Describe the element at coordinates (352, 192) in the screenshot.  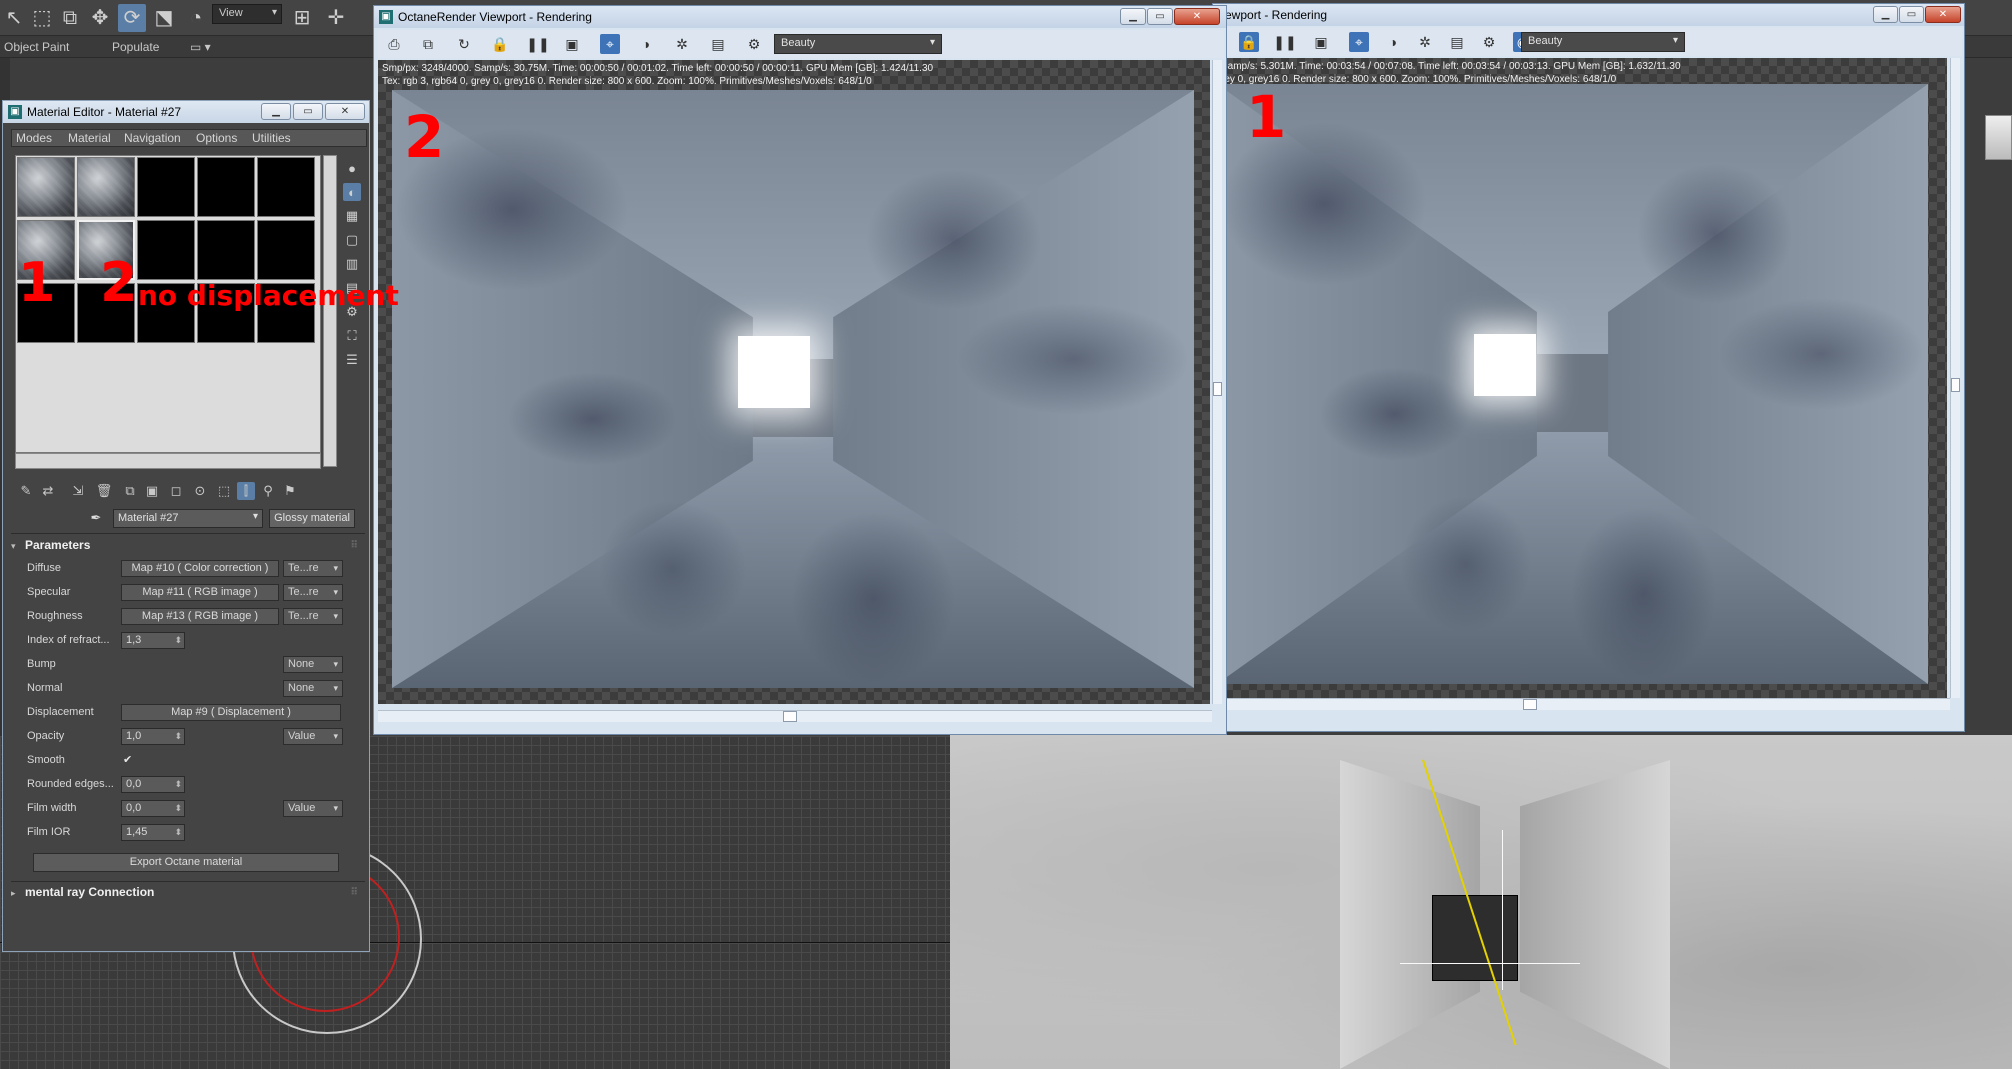
I see `backlight-icon: ◐` at that location.